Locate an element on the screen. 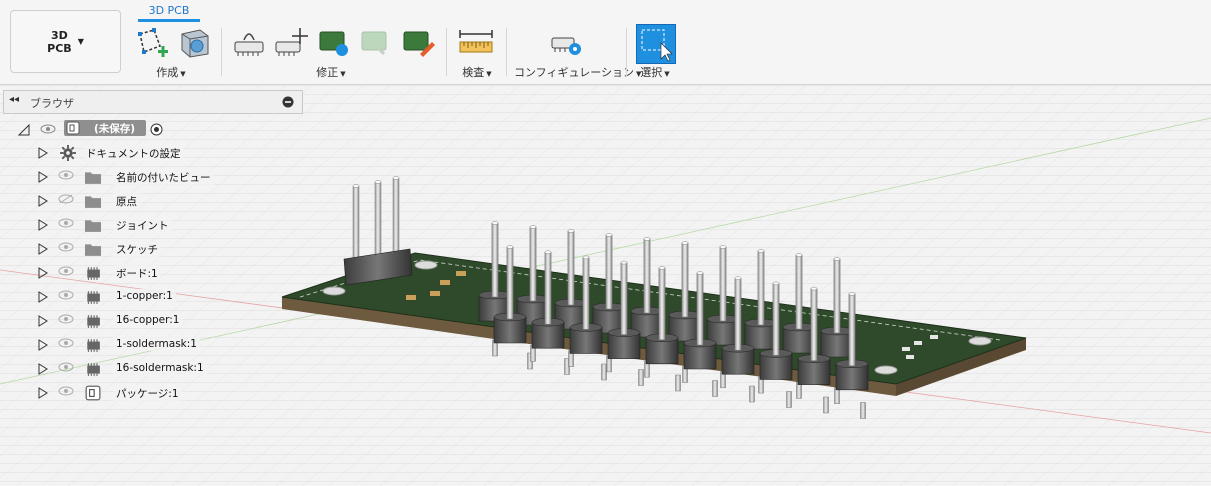  create-menu: 作成 ▼ is located at coordinates (171, 72).